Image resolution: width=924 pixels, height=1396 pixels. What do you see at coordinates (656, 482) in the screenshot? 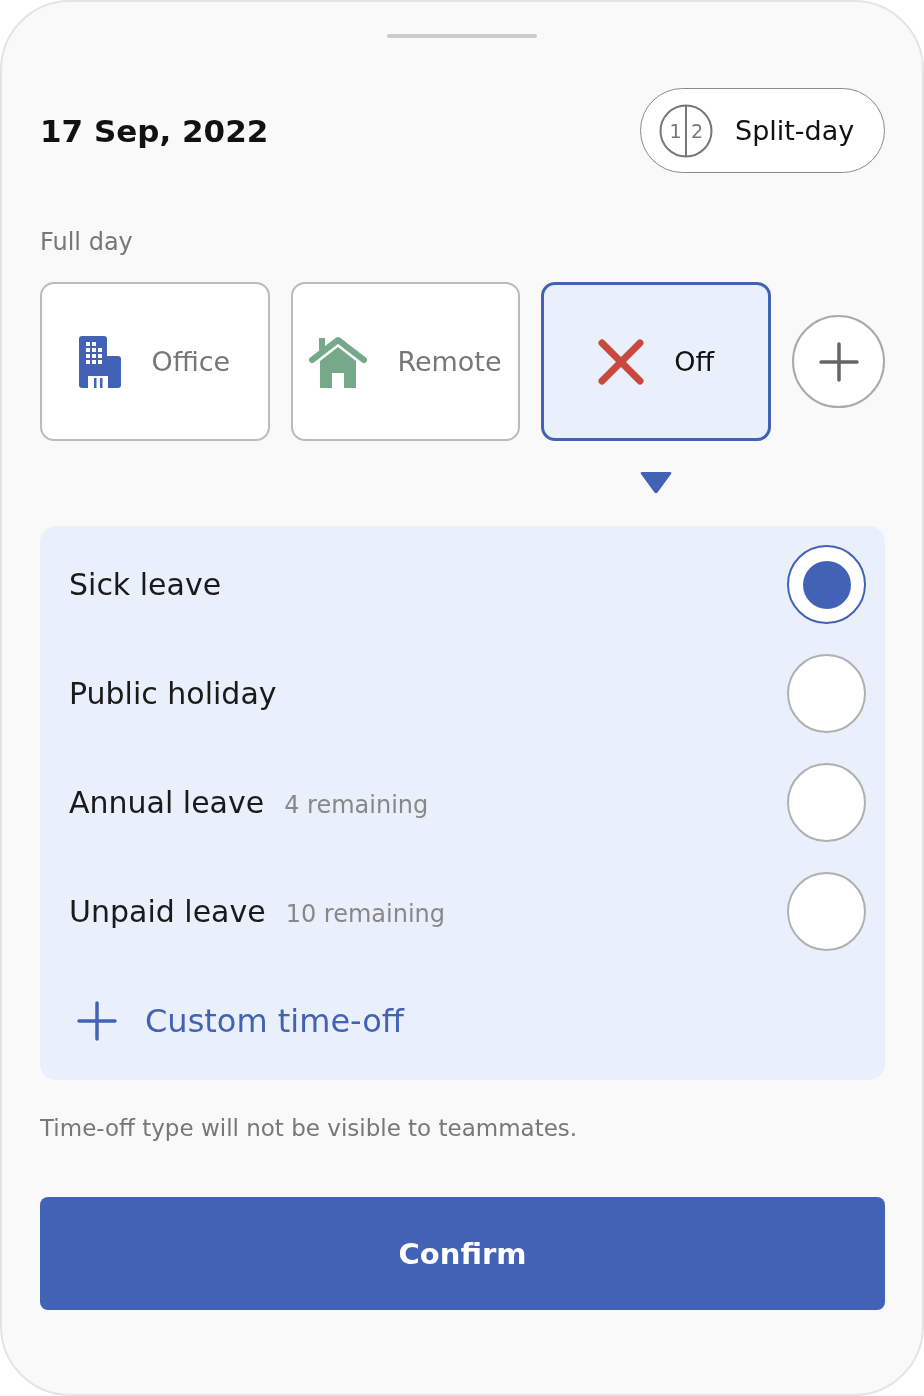
I see `triangle-pointer-icon` at bounding box center [656, 482].